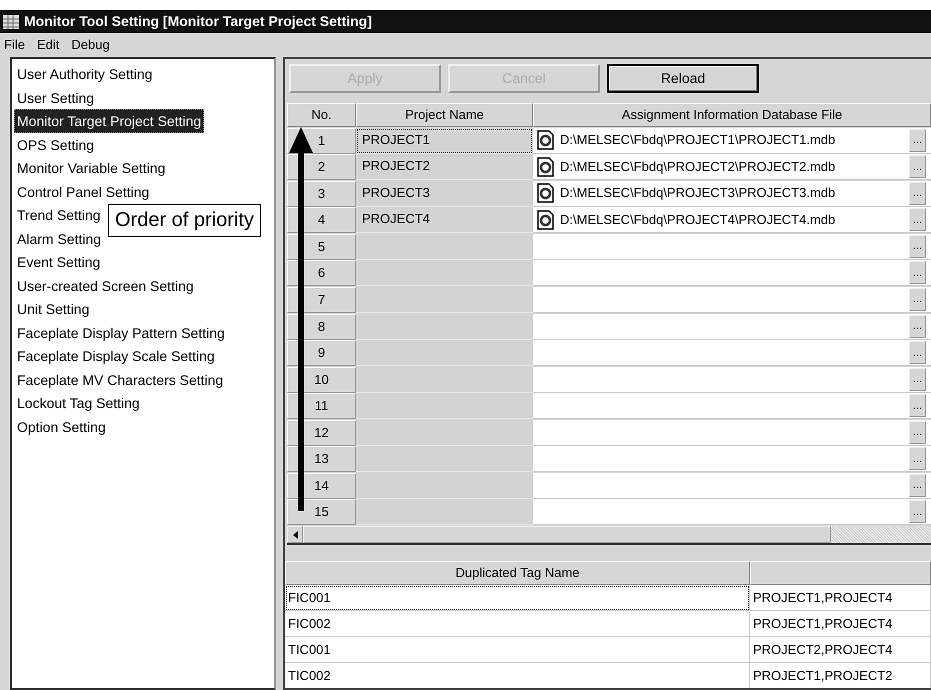 The height and width of the screenshot is (690, 931). I want to click on column-header: Assignment Information Database File, so click(732, 115).